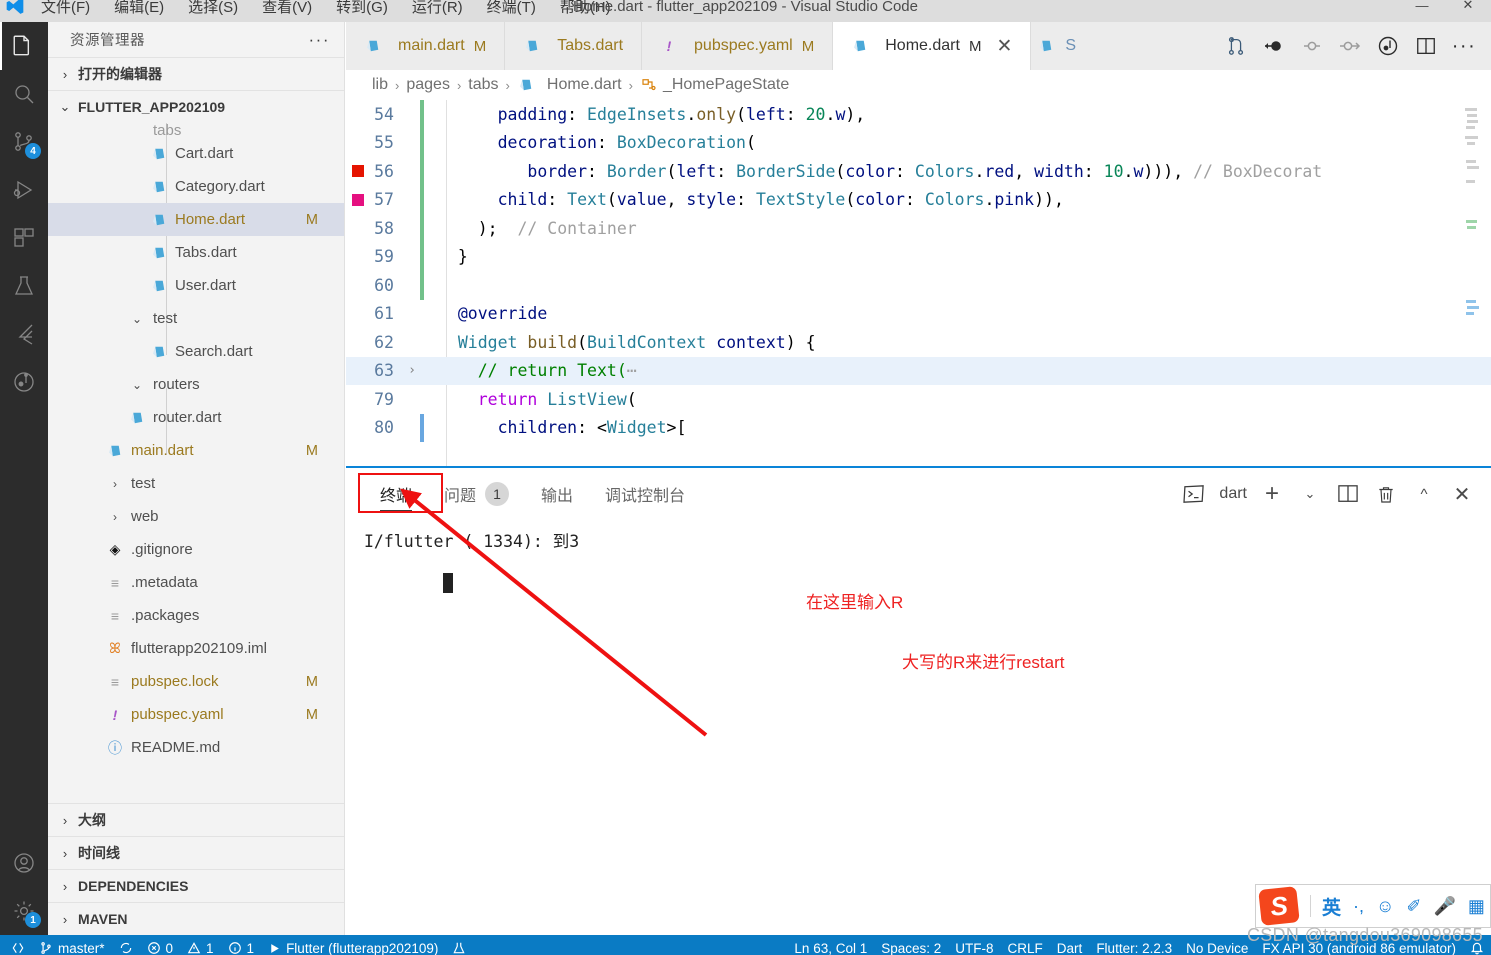 The height and width of the screenshot is (955, 1491). I want to click on ime-toolbar: S 英 ·, ☺ ✐ 🎤 ▦, so click(1373, 906).